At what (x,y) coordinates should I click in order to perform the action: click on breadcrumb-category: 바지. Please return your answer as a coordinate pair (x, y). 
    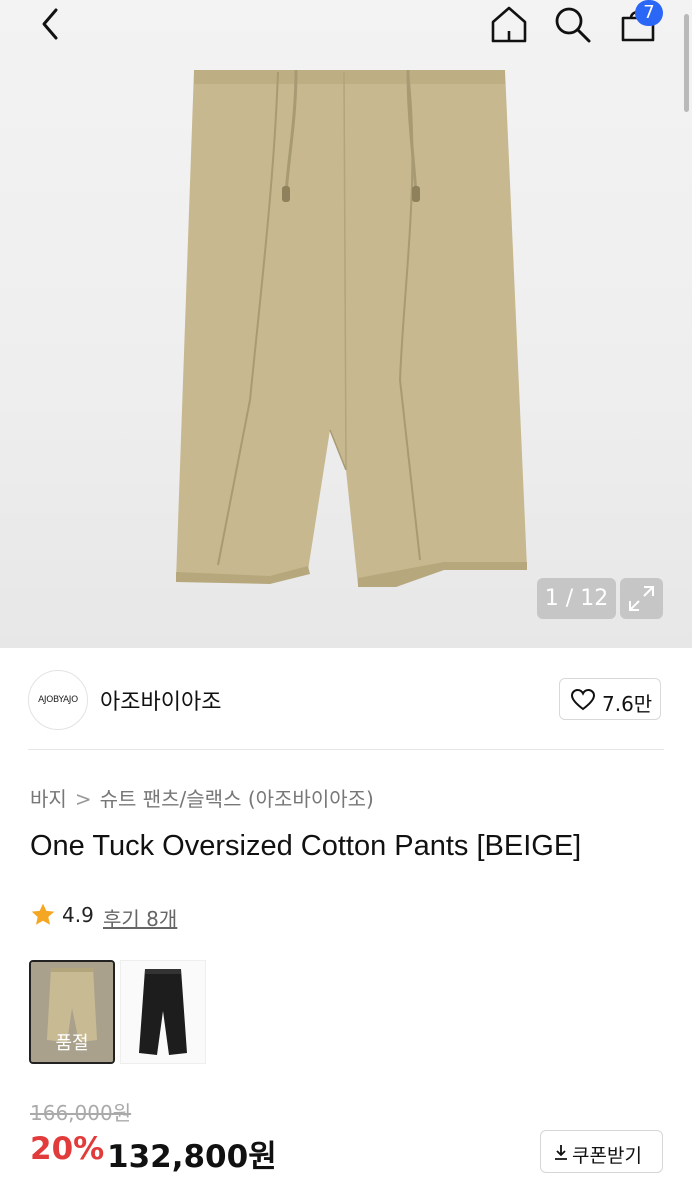
    Looking at the image, I should click on (48, 799).